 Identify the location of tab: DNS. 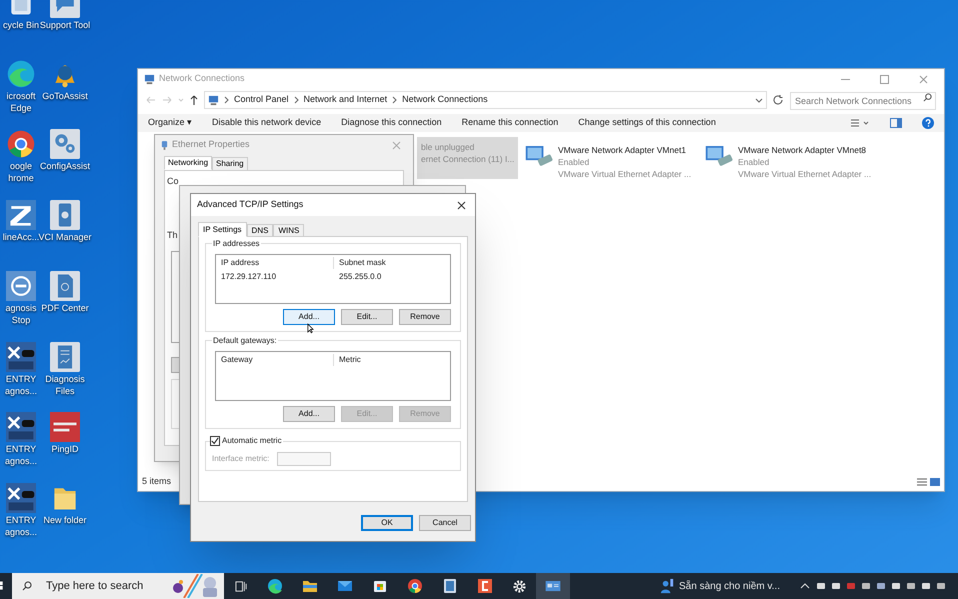
(260, 230).